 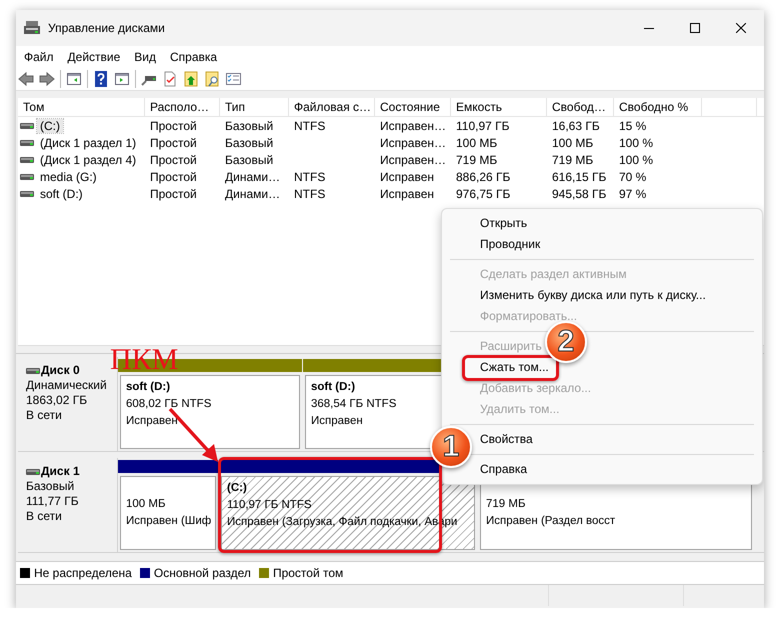 I want to click on disk-management-icon, so click(x=32, y=28).